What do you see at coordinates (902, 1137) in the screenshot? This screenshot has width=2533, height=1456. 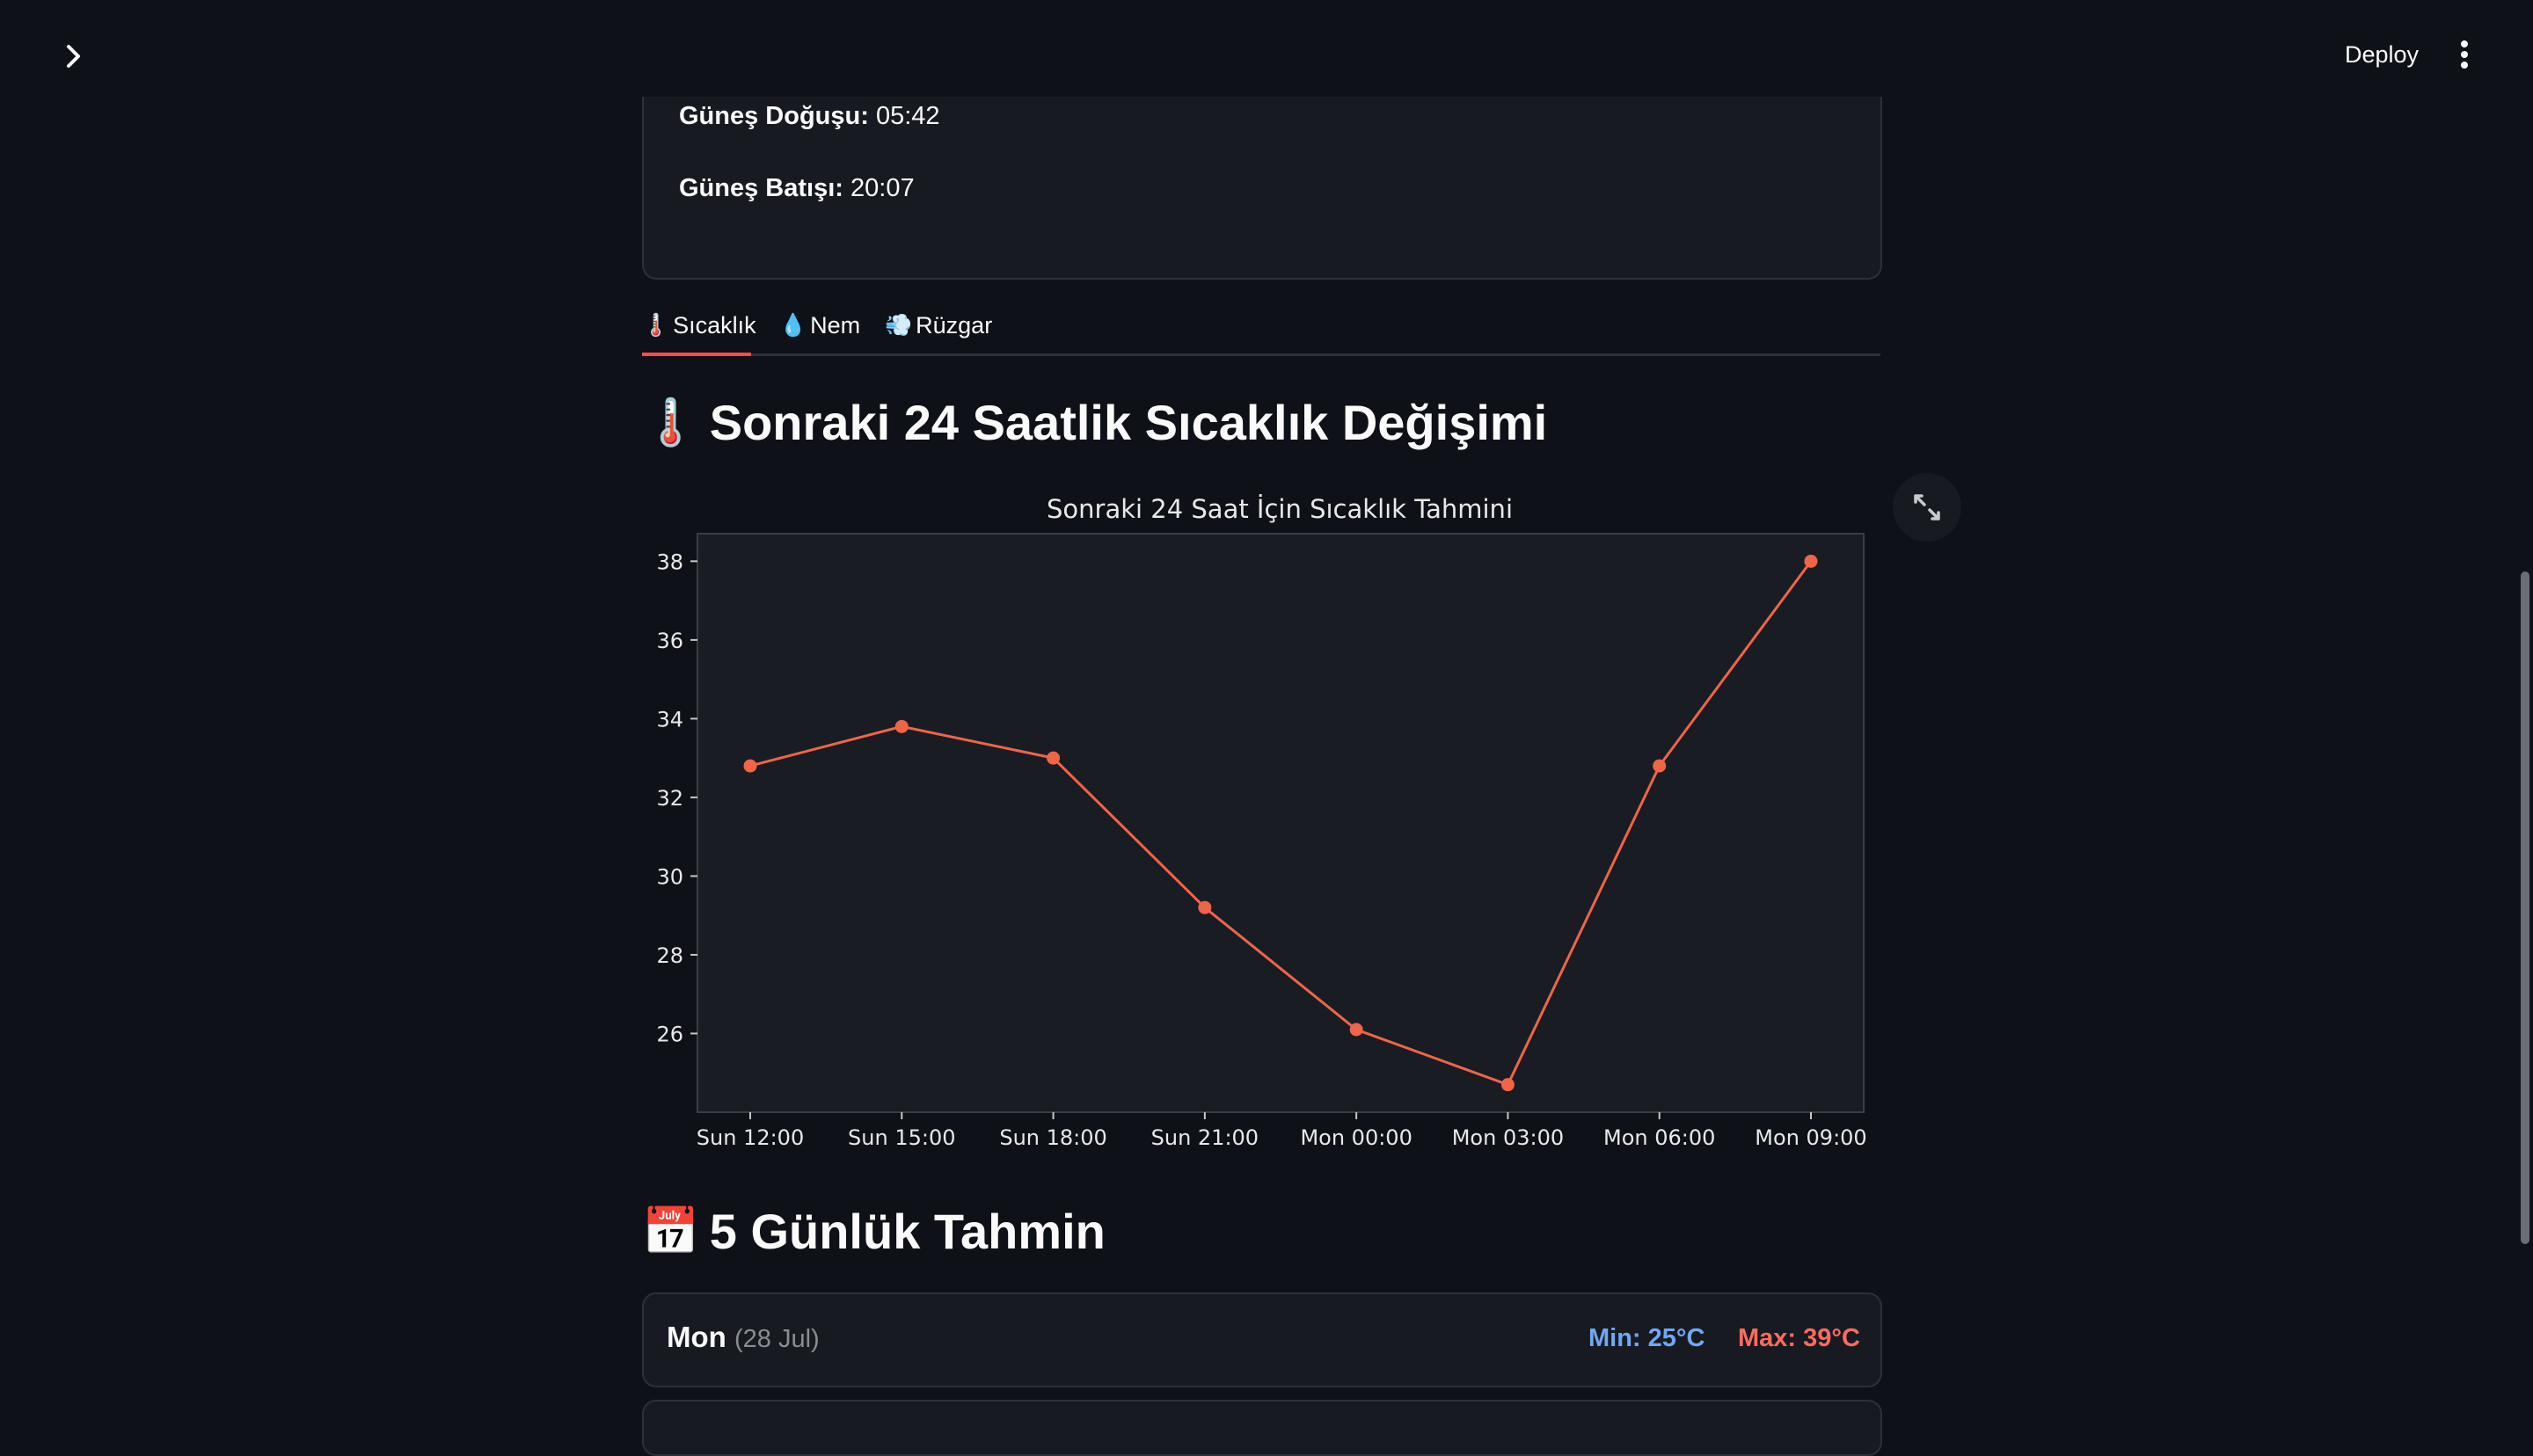 I see `x-tick-label: Sun 15:00` at bounding box center [902, 1137].